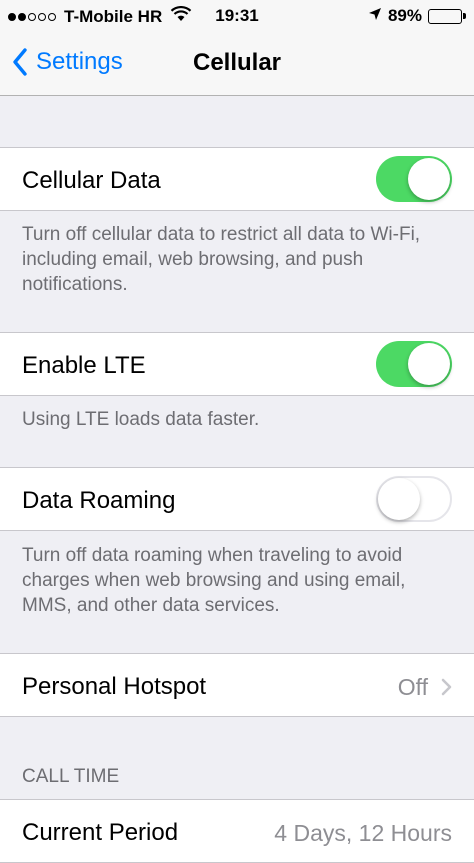 Image resolution: width=474 pixels, height=863 pixels. What do you see at coordinates (446, 687) in the screenshot?
I see `chevron-right-icon` at bounding box center [446, 687].